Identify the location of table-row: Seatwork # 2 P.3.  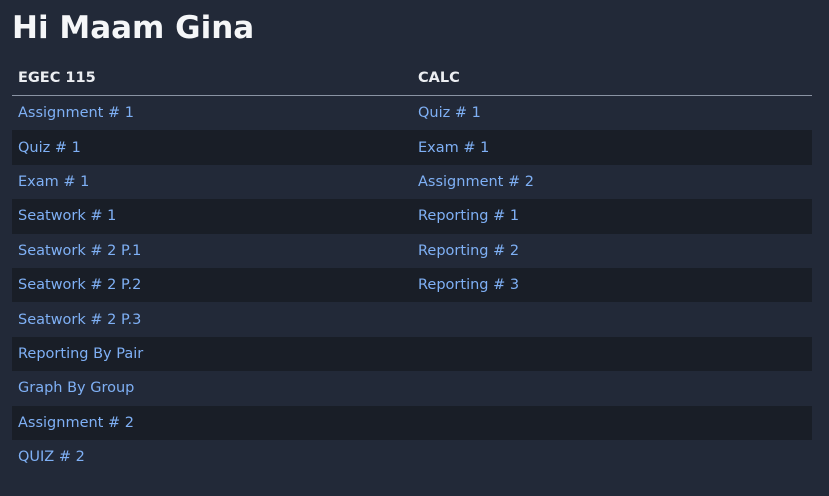
(412, 319).